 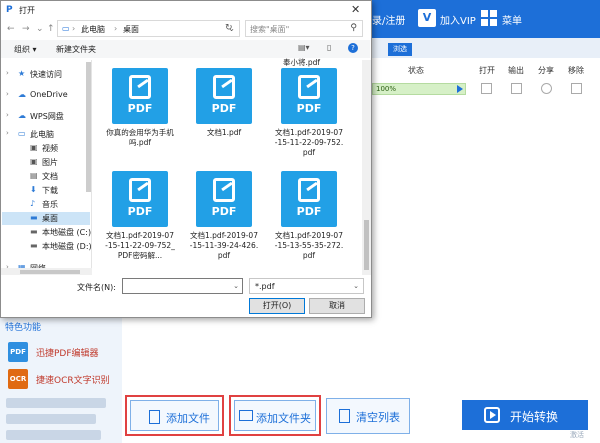 What do you see at coordinates (186, 10) in the screenshot?
I see `dialog-titlebar: P 打开 ✕` at bounding box center [186, 10].